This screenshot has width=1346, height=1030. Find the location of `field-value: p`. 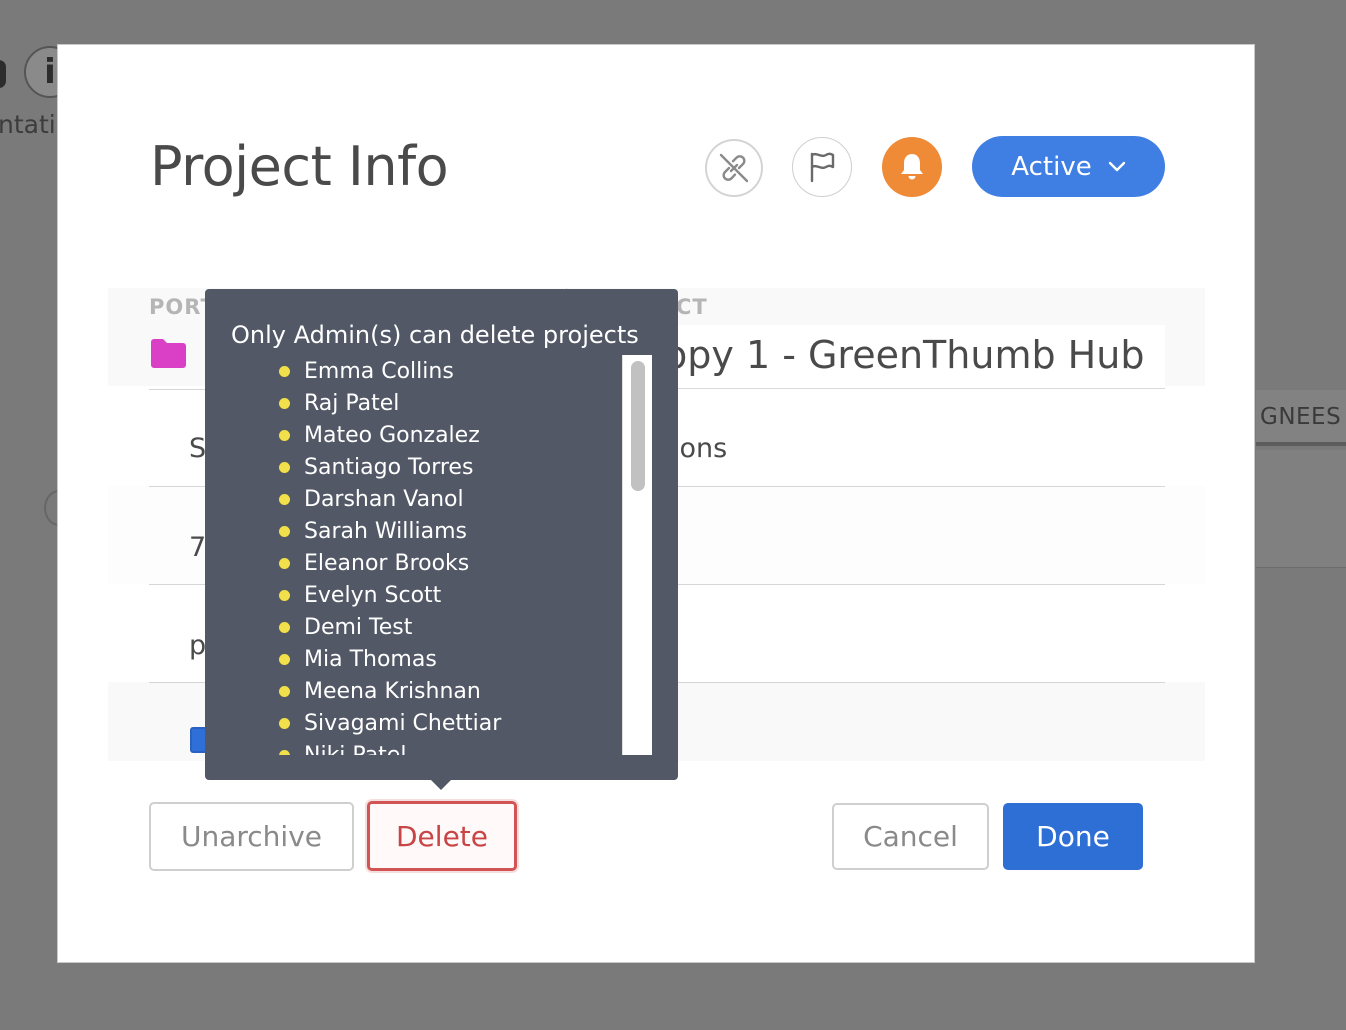

field-value: p is located at coordinates (197, 645).